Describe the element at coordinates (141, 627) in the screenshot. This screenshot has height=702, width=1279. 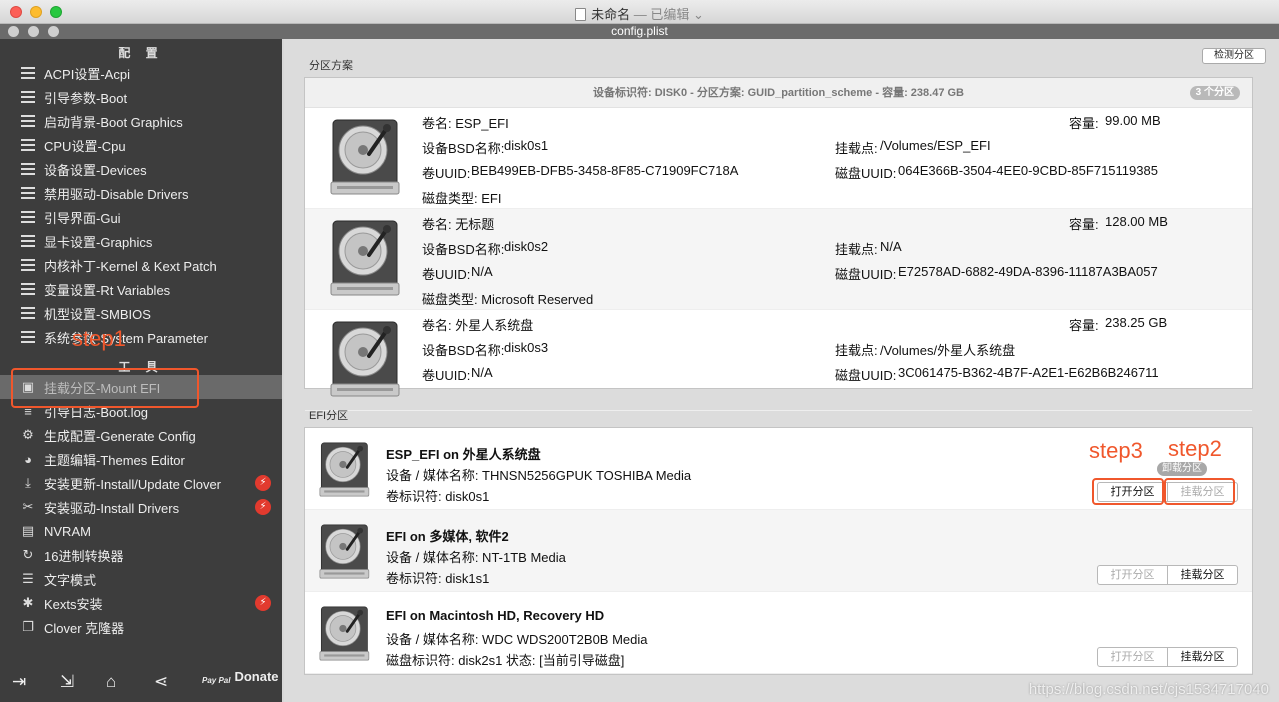
I see `sidebar-item-tool: ❐ Clover 克隆器` at that location.